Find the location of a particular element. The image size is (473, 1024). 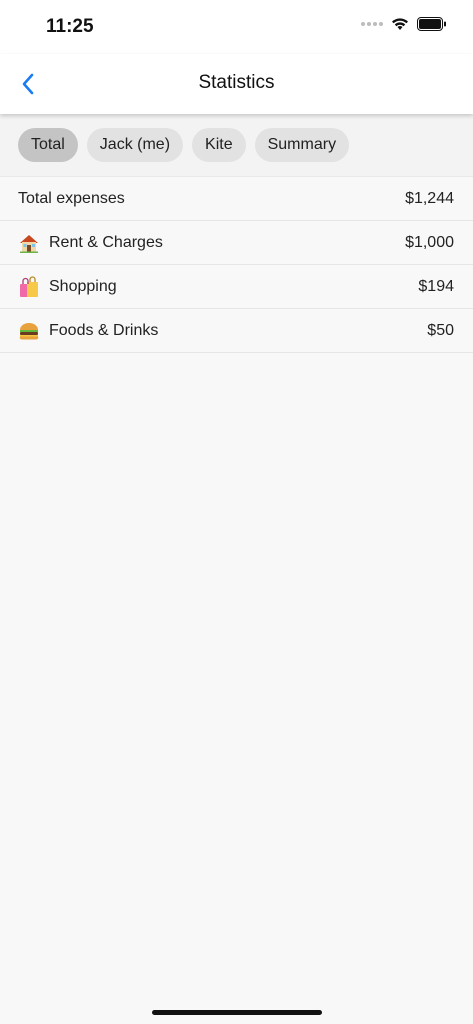

wifi-icon is located at coordinates (400, 24).